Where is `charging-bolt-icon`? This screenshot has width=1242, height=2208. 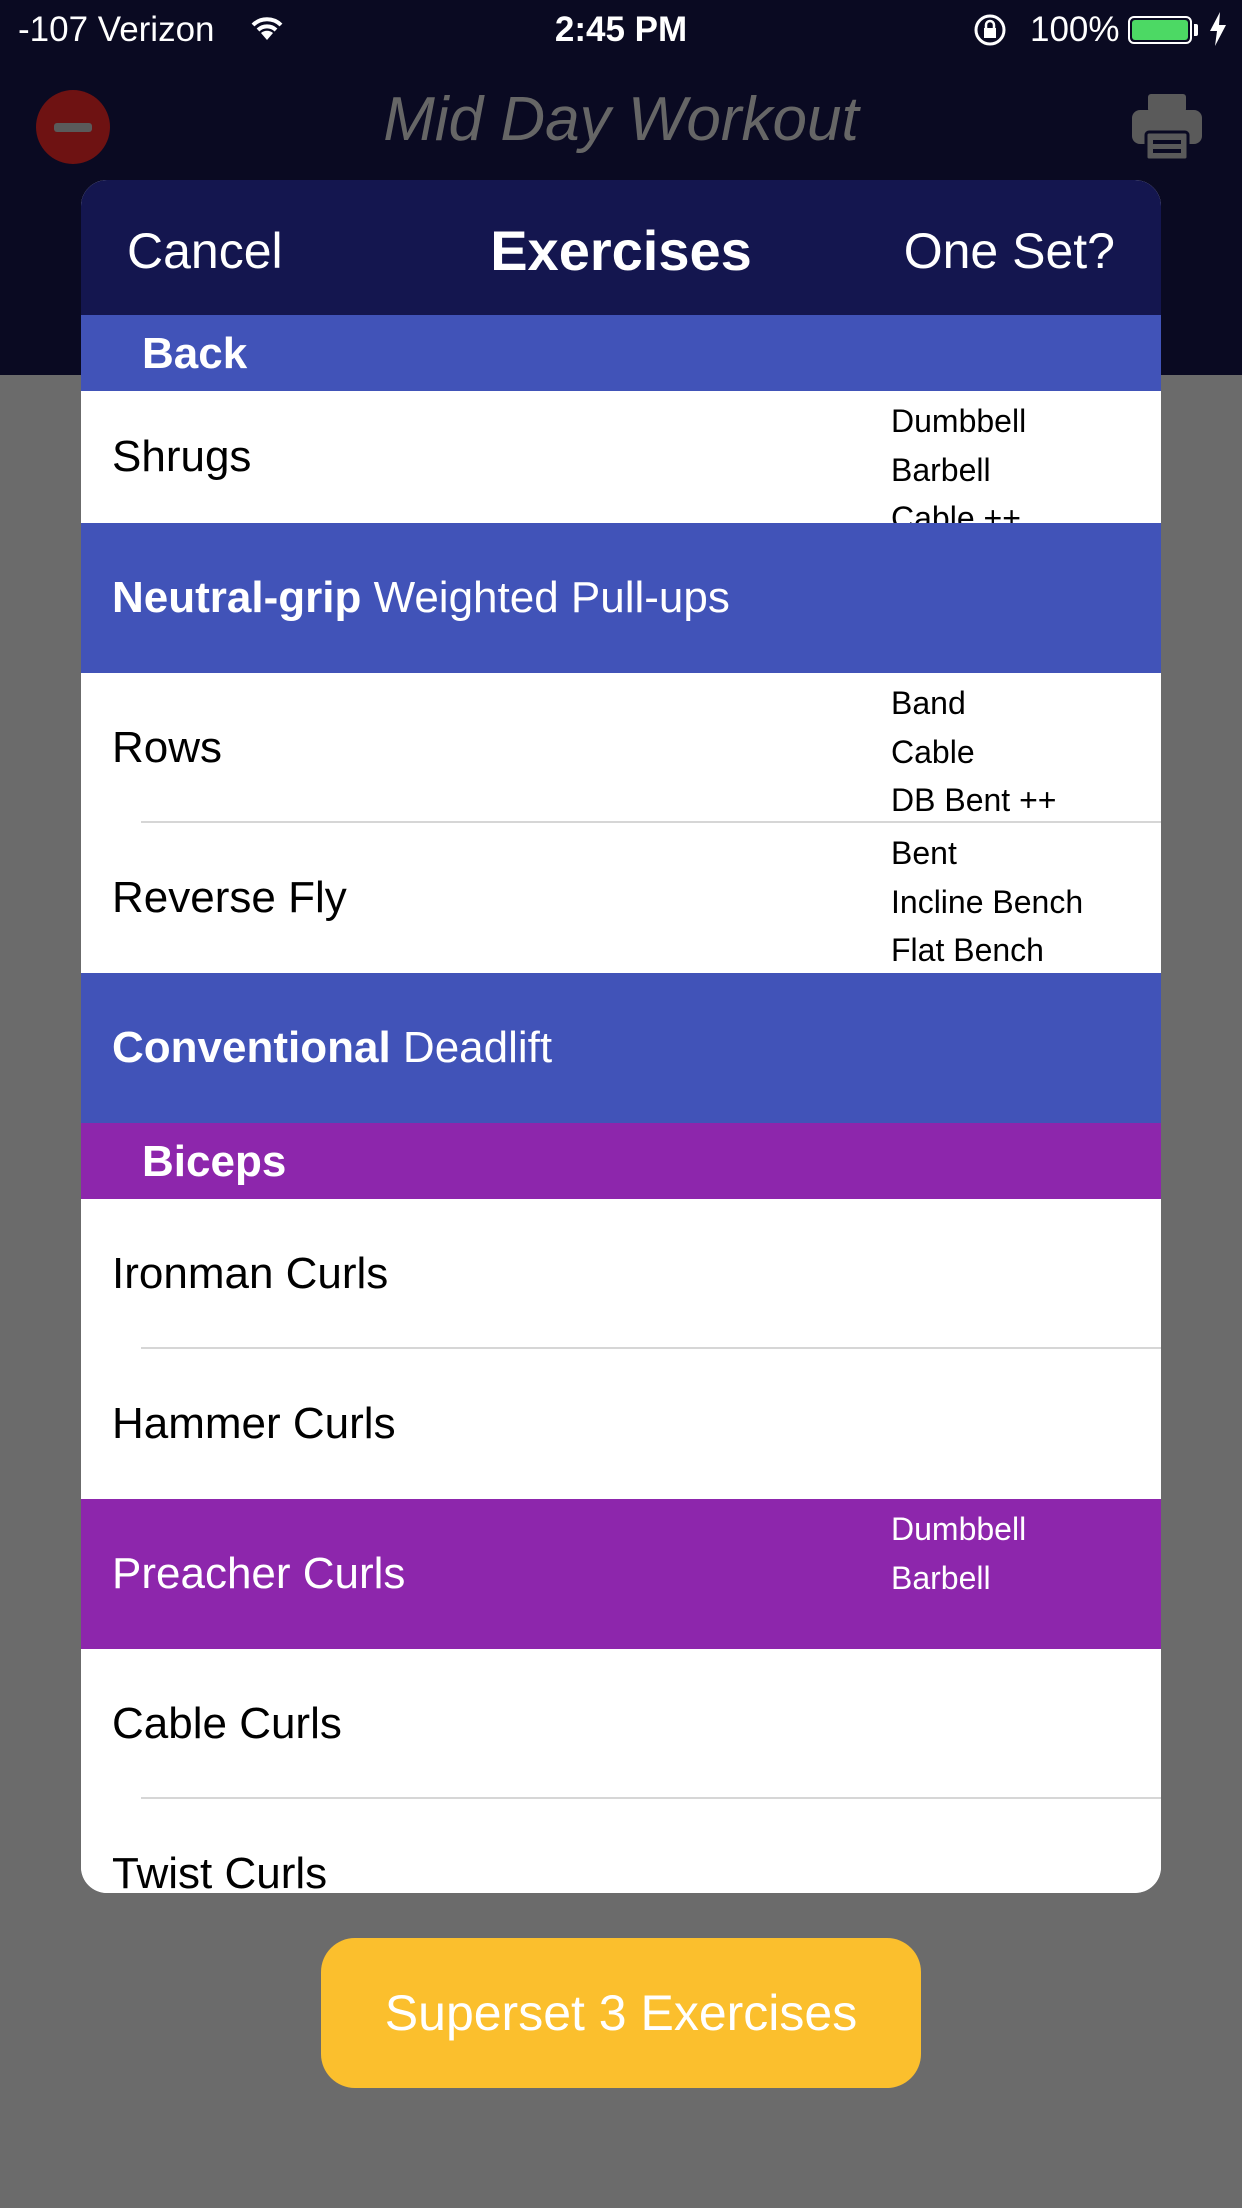 charging-bolt-icon is located at coordinates (1218, 29).